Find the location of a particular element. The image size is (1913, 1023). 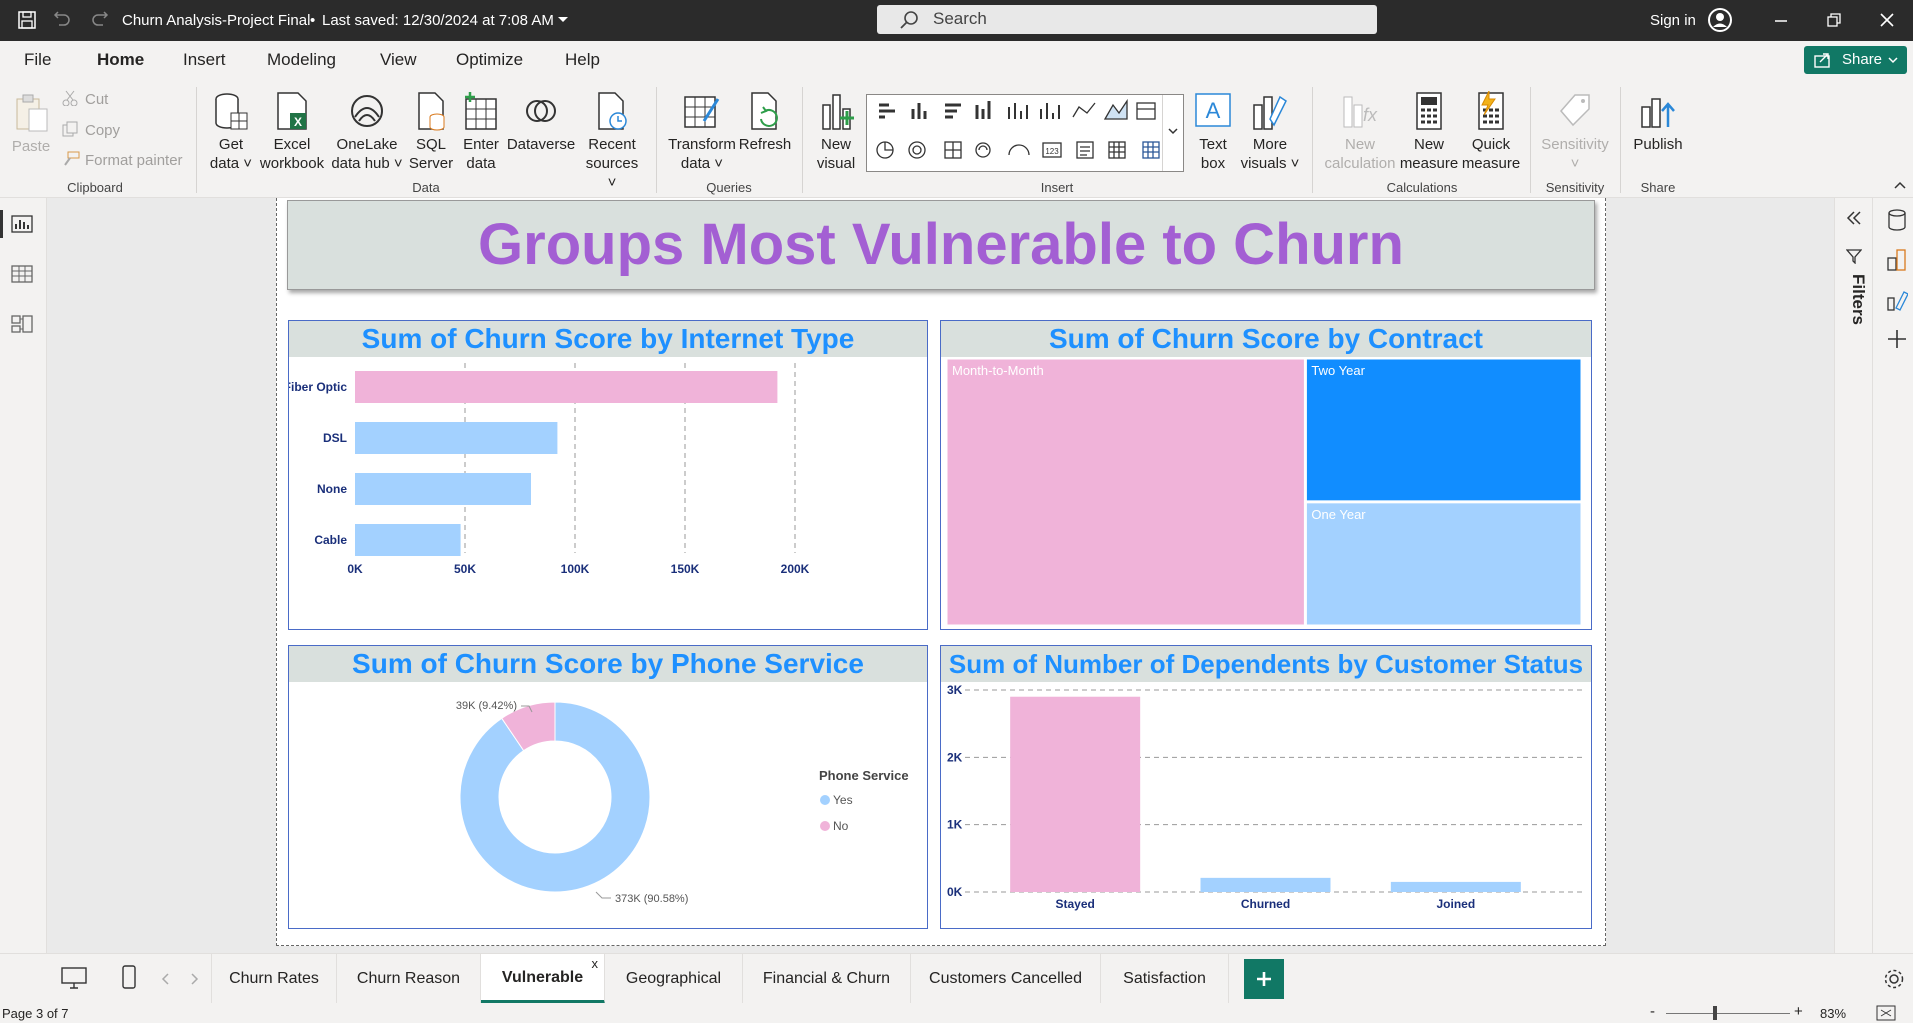

refresh-button: Refresh is located at coordinates (765, 122).